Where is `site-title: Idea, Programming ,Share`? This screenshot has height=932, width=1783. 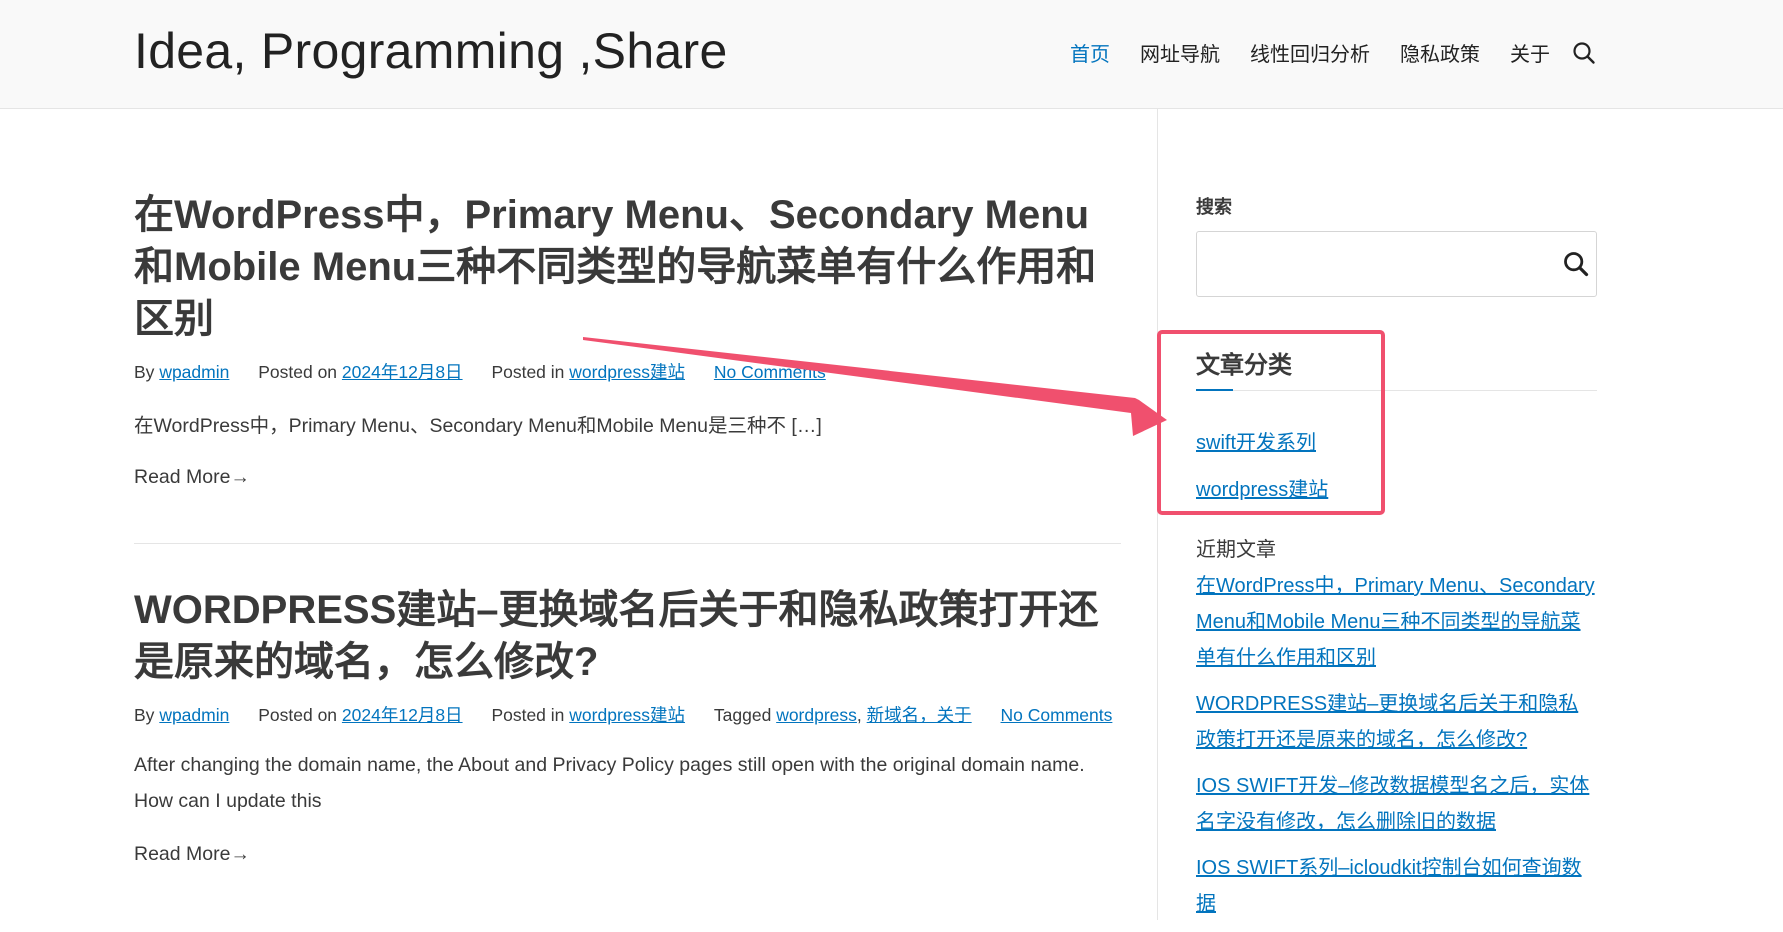 site-title: Idea, Programming ,Share is located at coordinates (431, 51).